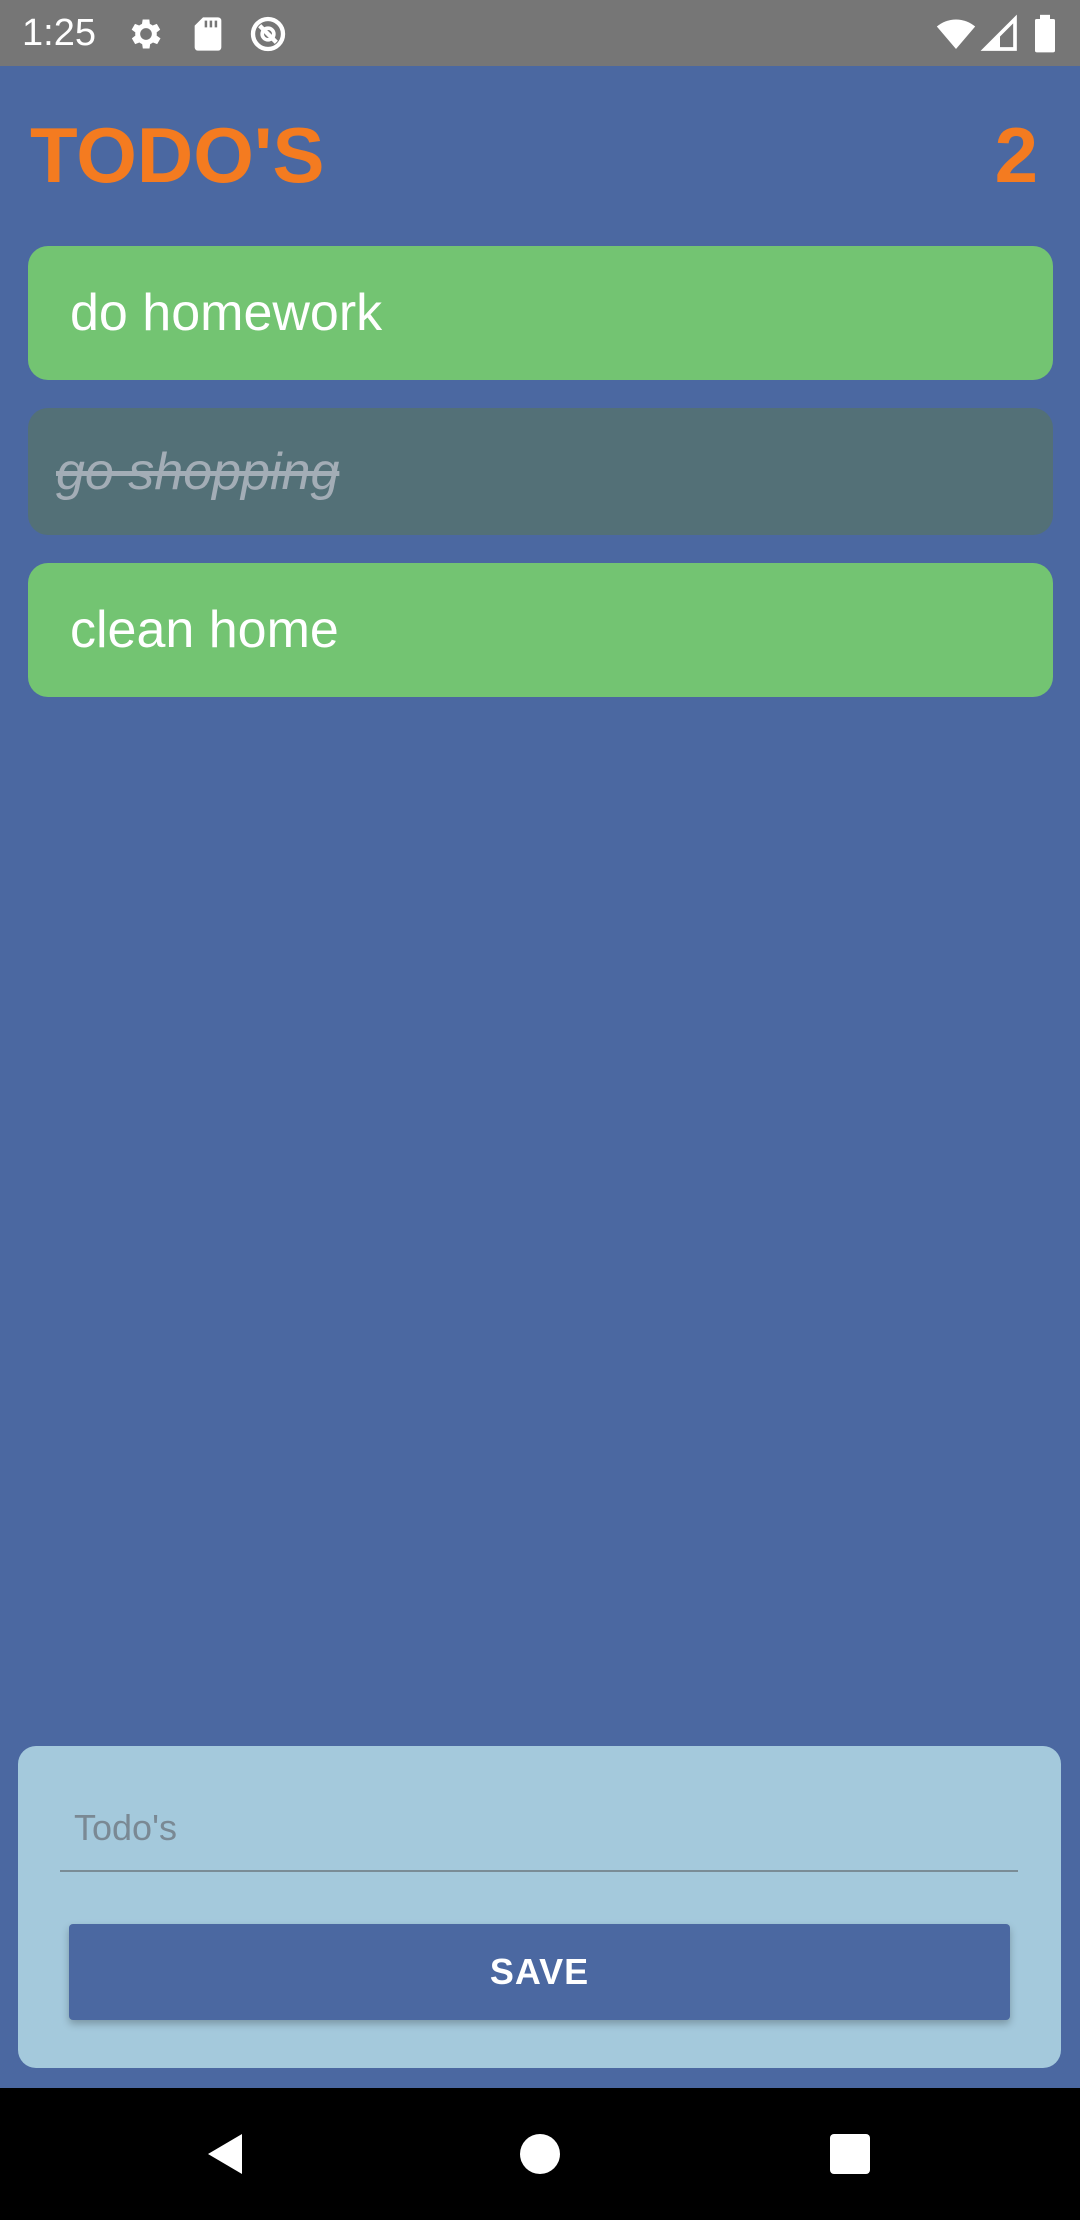  What do you see at coordinates (59, 33) in the screenshot?
I see `status-time: 1:25` at bounding box center [59, 33].